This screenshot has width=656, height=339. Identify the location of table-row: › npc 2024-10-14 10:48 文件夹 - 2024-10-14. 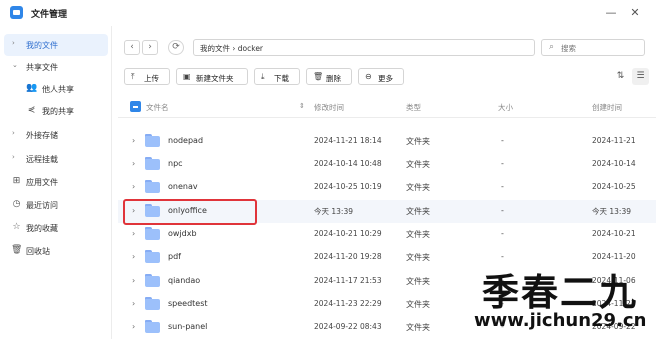
(387, 164).